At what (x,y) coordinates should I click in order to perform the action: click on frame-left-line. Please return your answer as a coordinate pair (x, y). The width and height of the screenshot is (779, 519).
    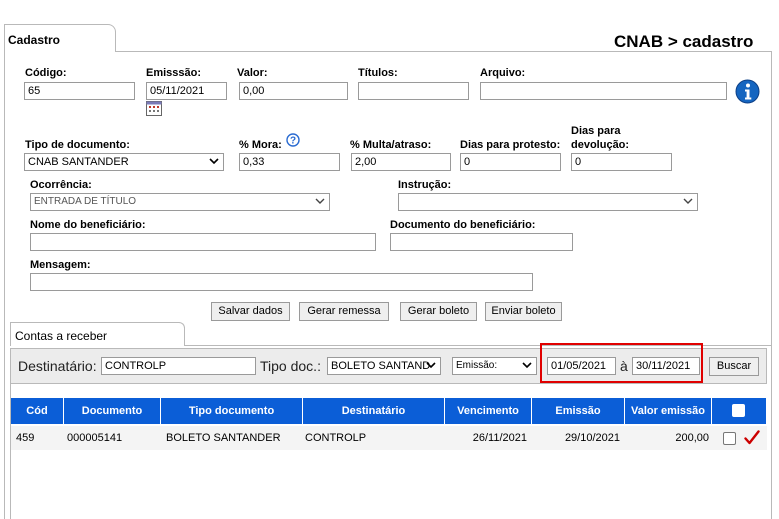
    Looking at the image, I should click on (4, 285).